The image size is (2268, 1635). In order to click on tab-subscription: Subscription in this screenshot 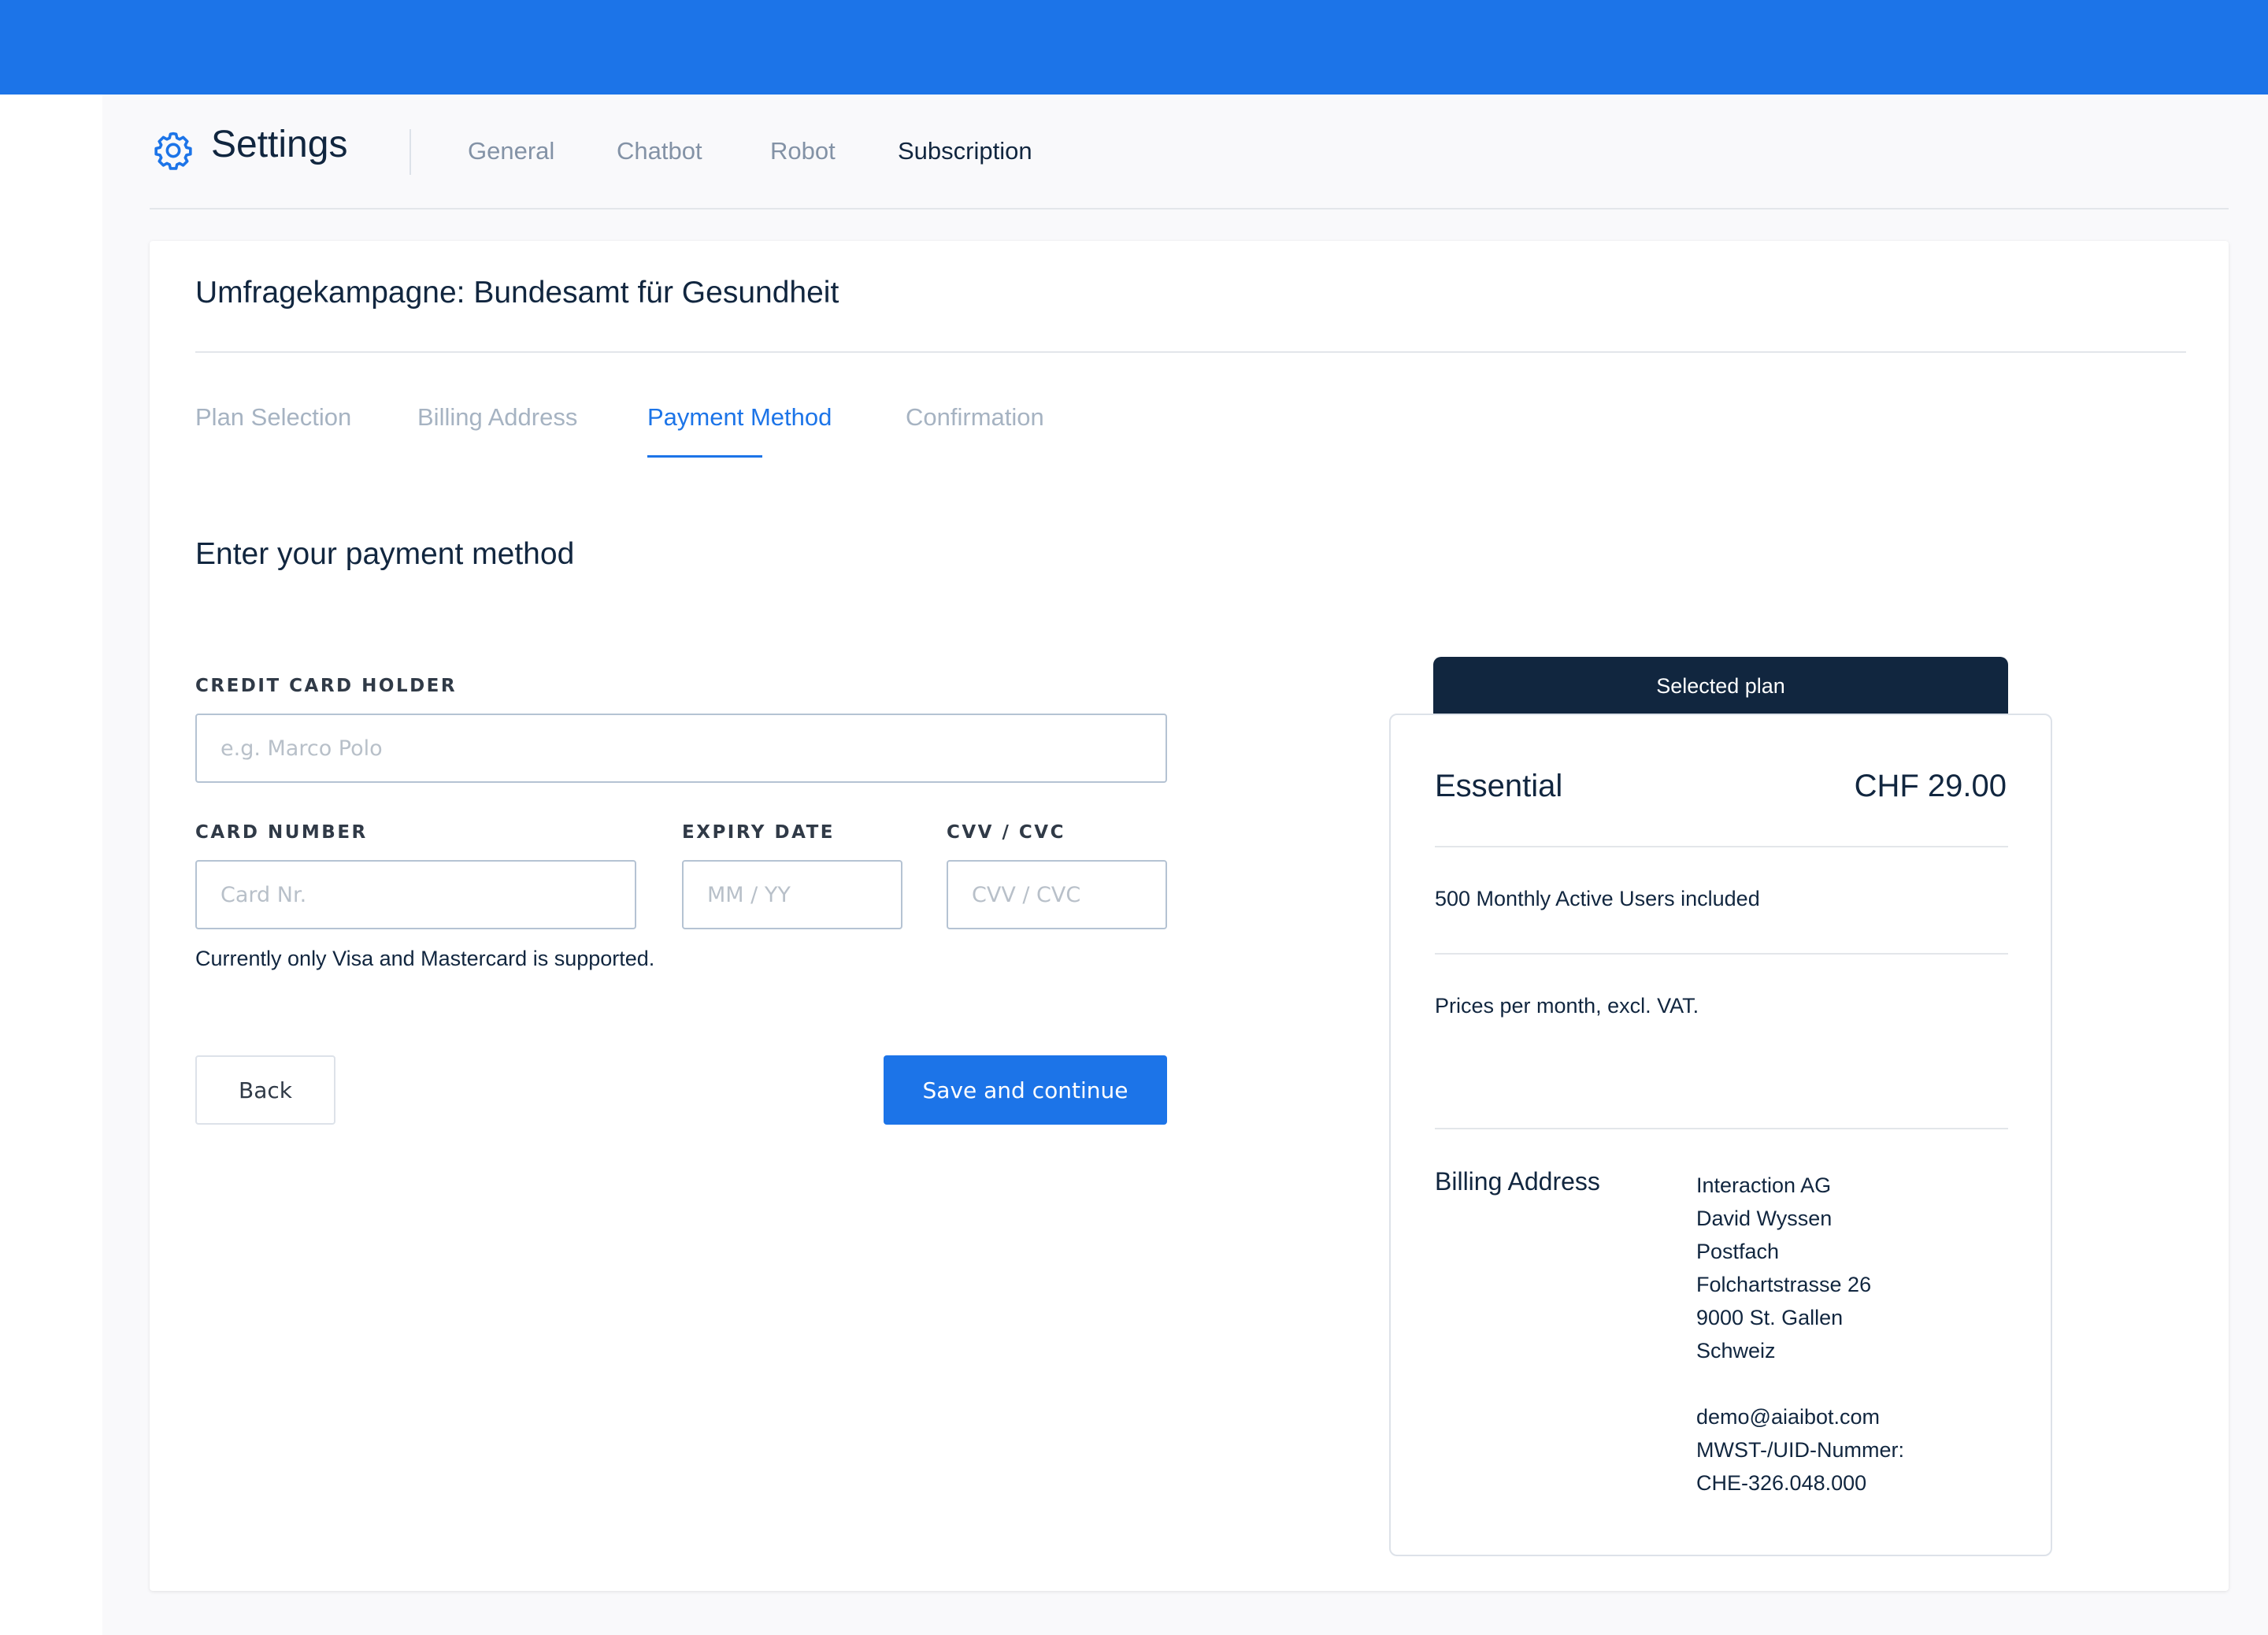, I will do `click(965, 151)`.